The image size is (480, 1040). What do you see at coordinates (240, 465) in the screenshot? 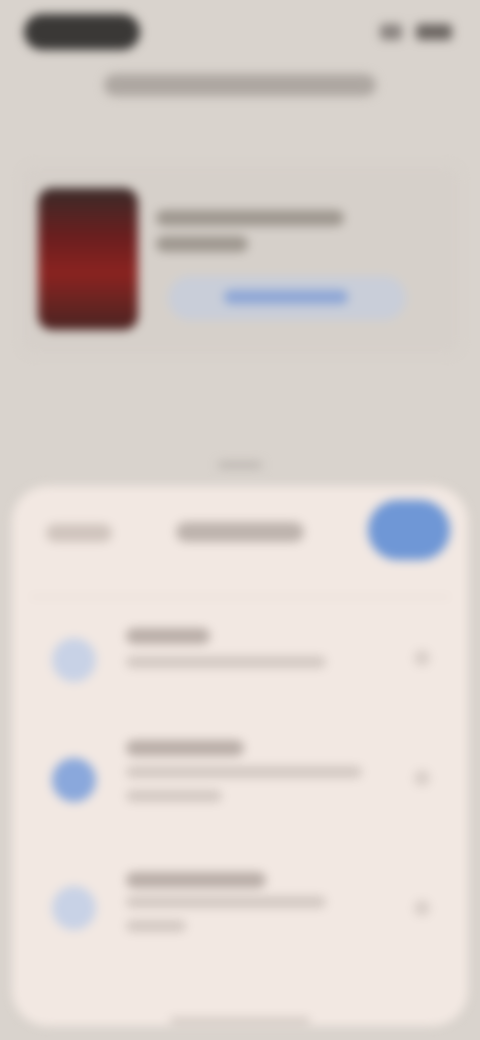
I see `sheet-grabber` at bounding box center [240, 465].